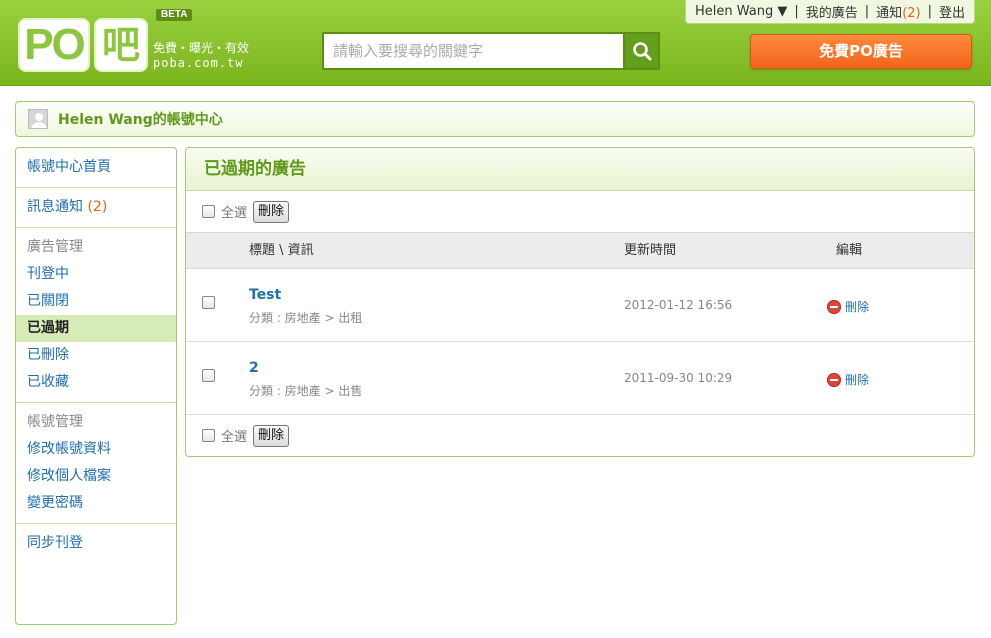  Describe the element at coordinates (580, 378) in the screenshot. I see `table-row: 2 分類 : 房地產 > 出售 2011-09-30 10:29 刪除` at that location.